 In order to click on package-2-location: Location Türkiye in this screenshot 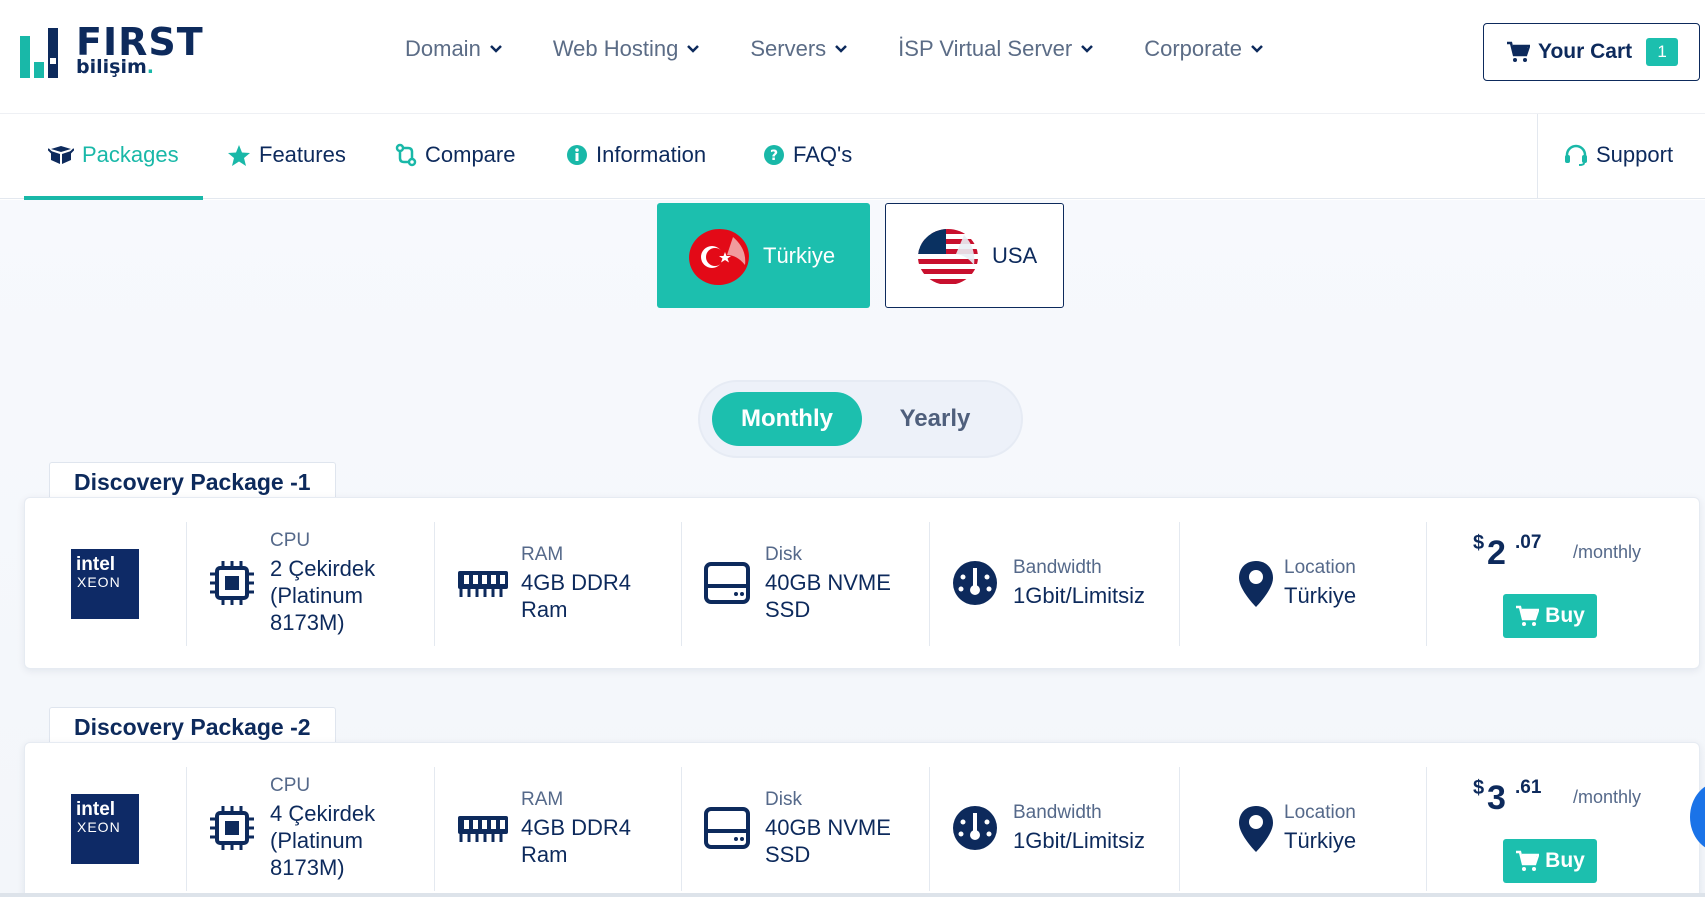, I will do `click(1303, 829)`.